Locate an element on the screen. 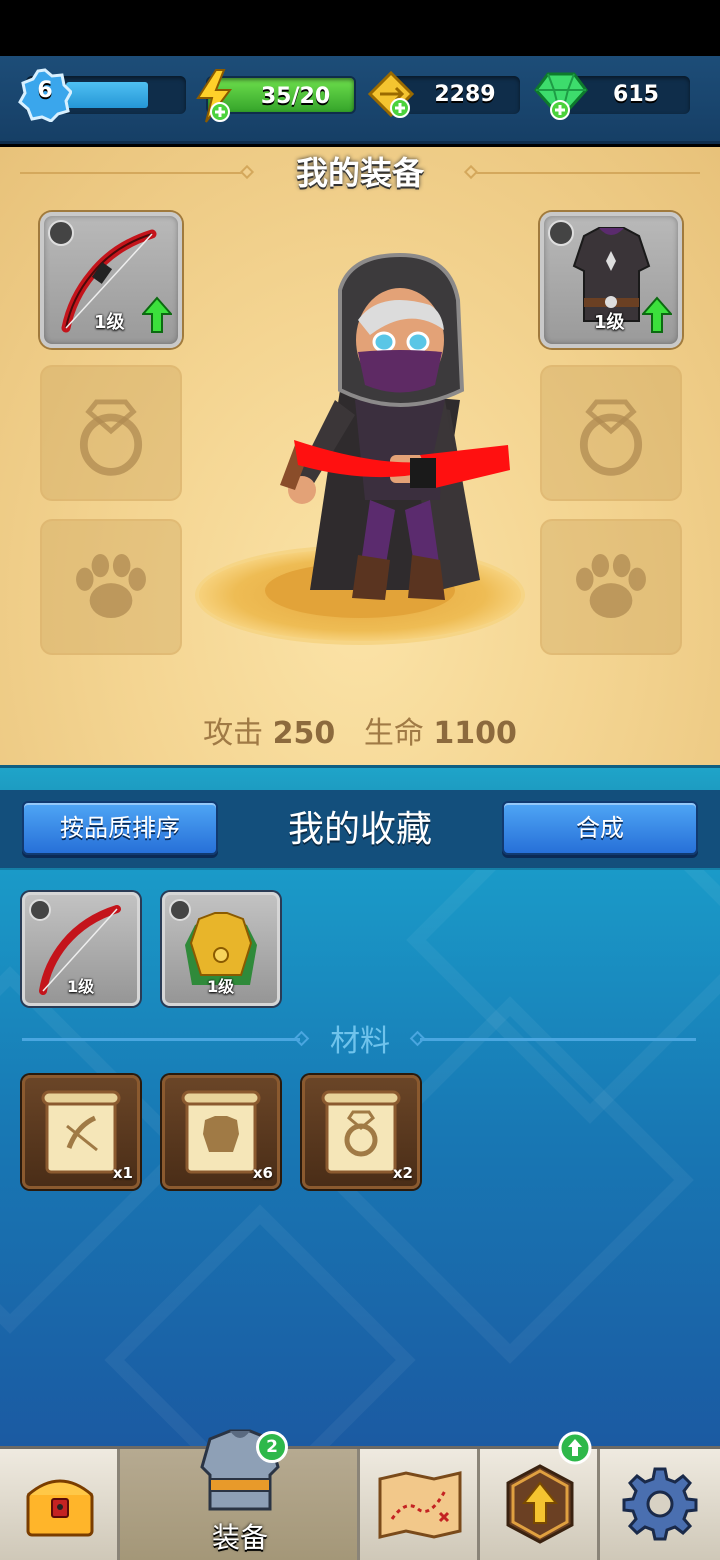 The height and width of the screenshot is (1560, 720). pet-slot-left is located at coordinates (111, 587).